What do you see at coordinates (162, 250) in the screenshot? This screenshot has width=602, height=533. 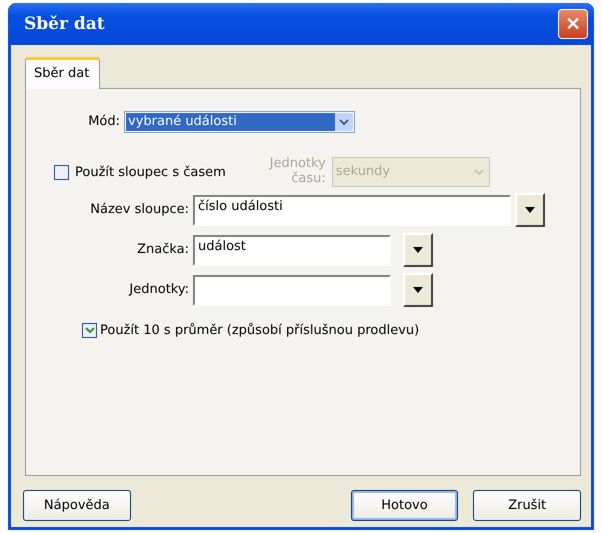 I see `field-label: Značka:` at bounding box center [162, 250].